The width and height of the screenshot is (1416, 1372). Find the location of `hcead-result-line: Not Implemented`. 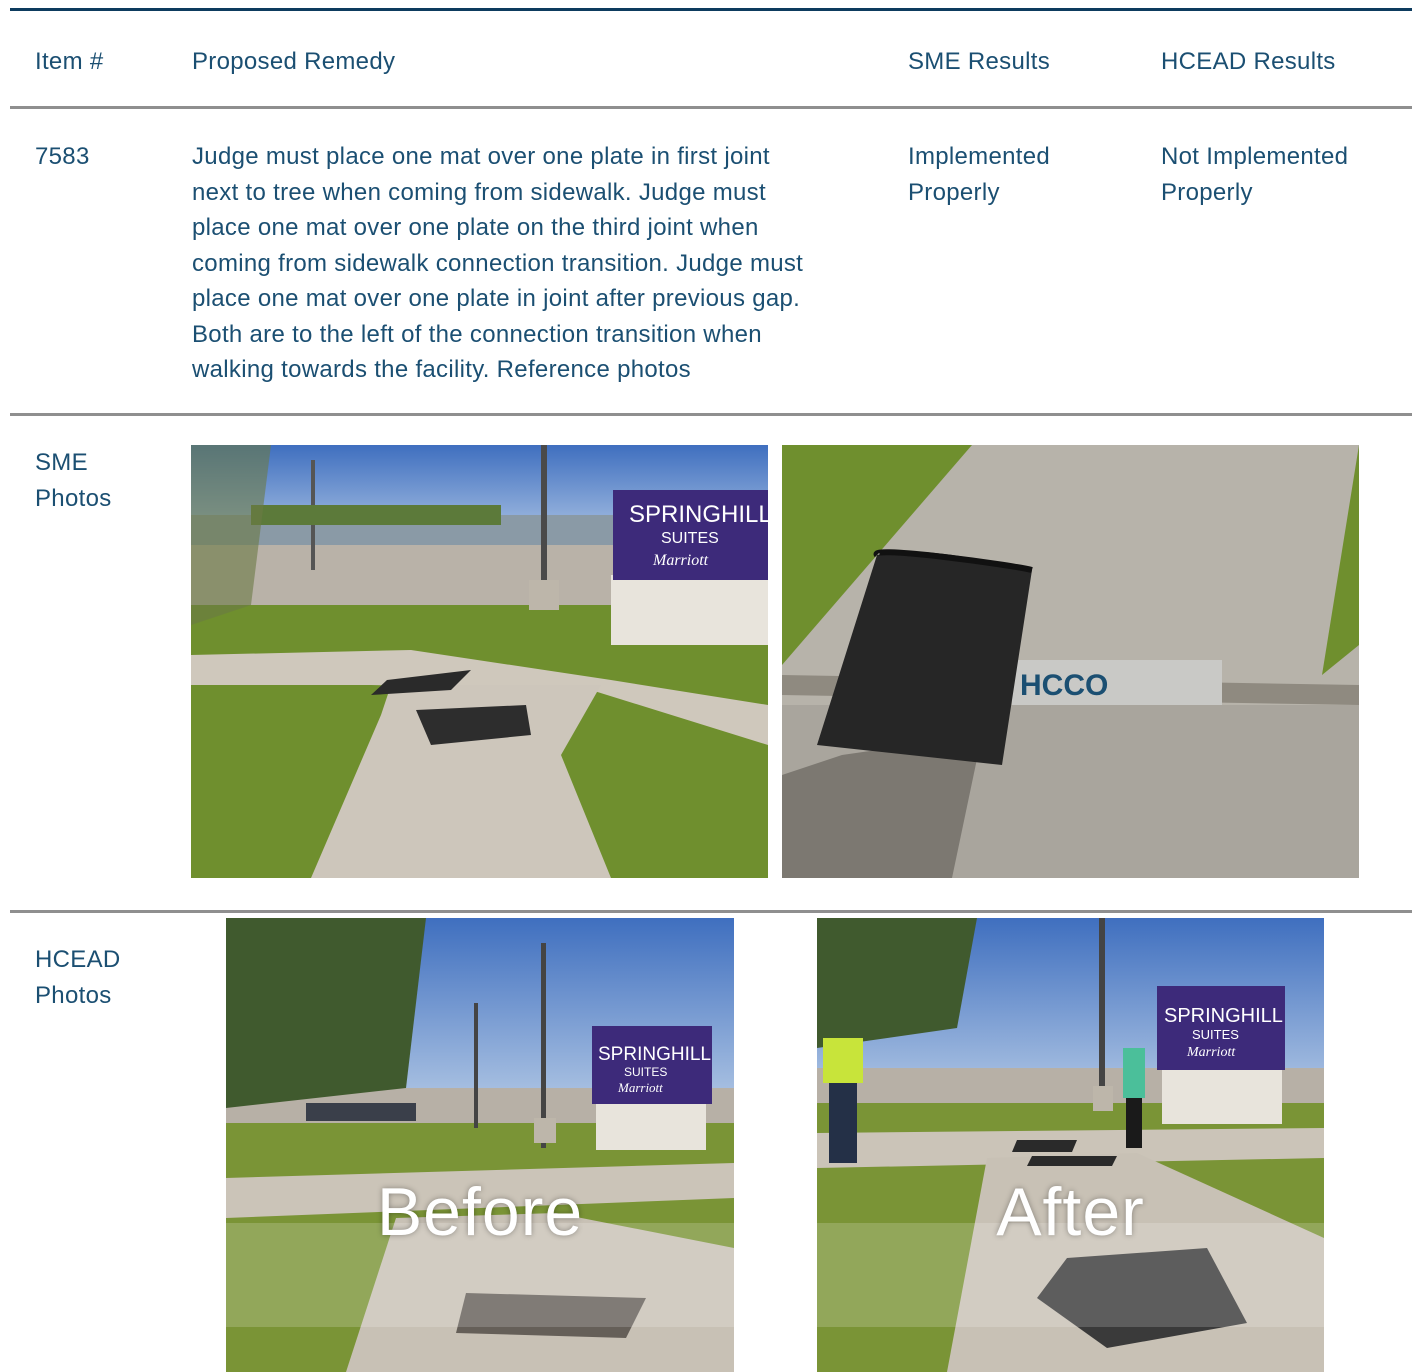

hcead-result-line: Not Implemented is located at coordinates (1255, 156).